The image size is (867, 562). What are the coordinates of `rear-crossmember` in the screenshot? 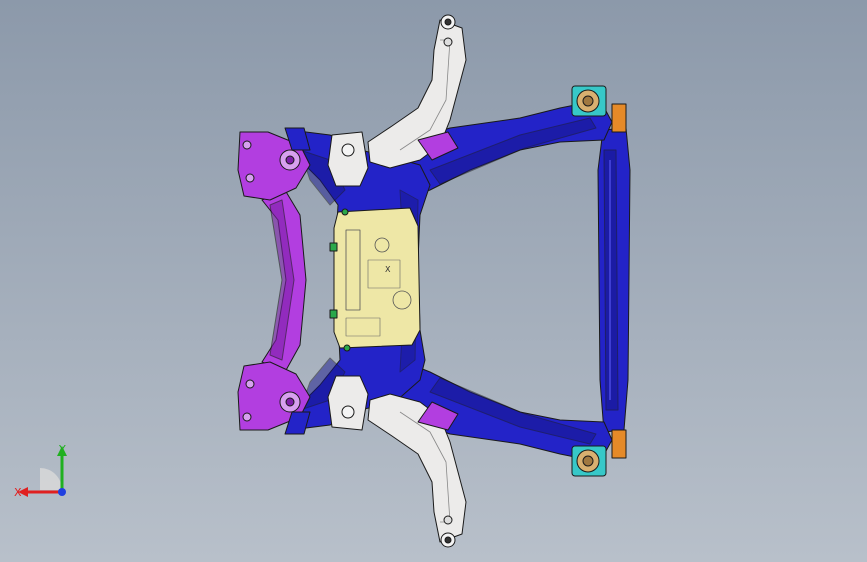 It's located at (614, 280).